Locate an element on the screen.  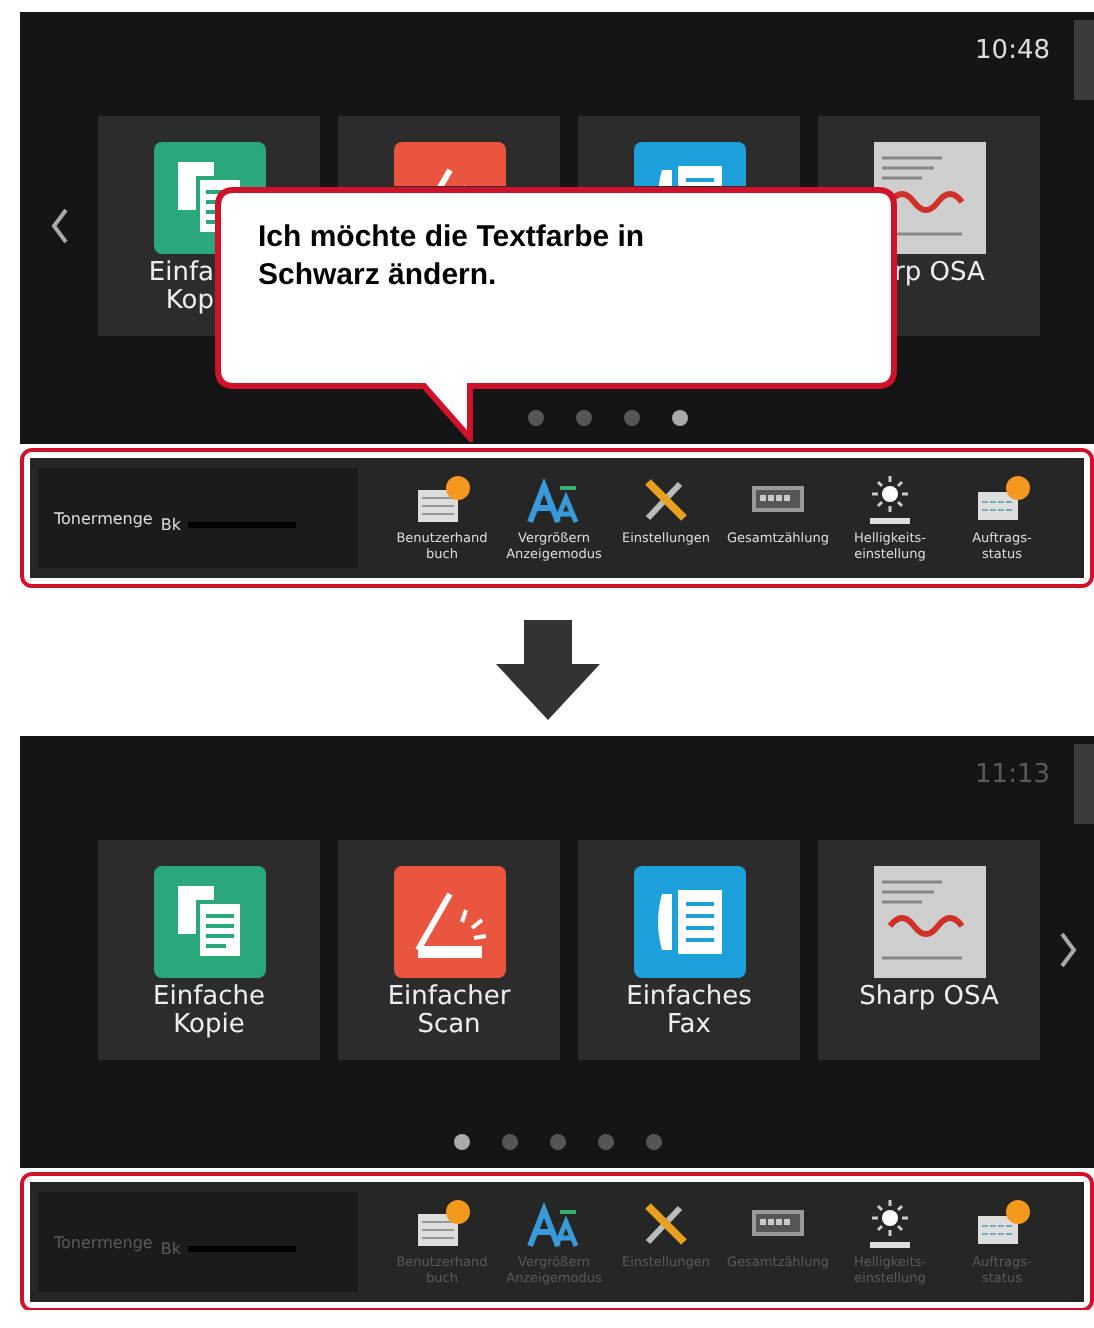
clock-time: 11:13 is located at coordinates (1012, 775).